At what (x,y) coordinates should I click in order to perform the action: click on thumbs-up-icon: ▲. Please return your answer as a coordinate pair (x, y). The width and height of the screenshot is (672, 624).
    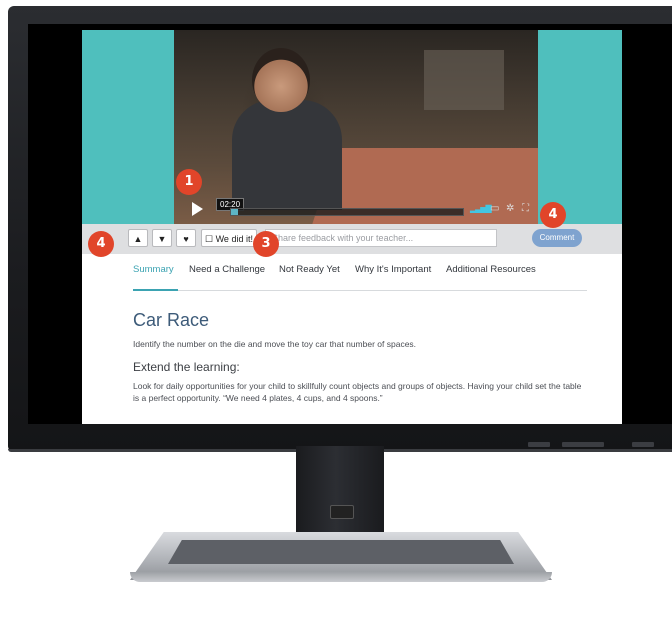
    Looking at the image, I should click on (138, 239).